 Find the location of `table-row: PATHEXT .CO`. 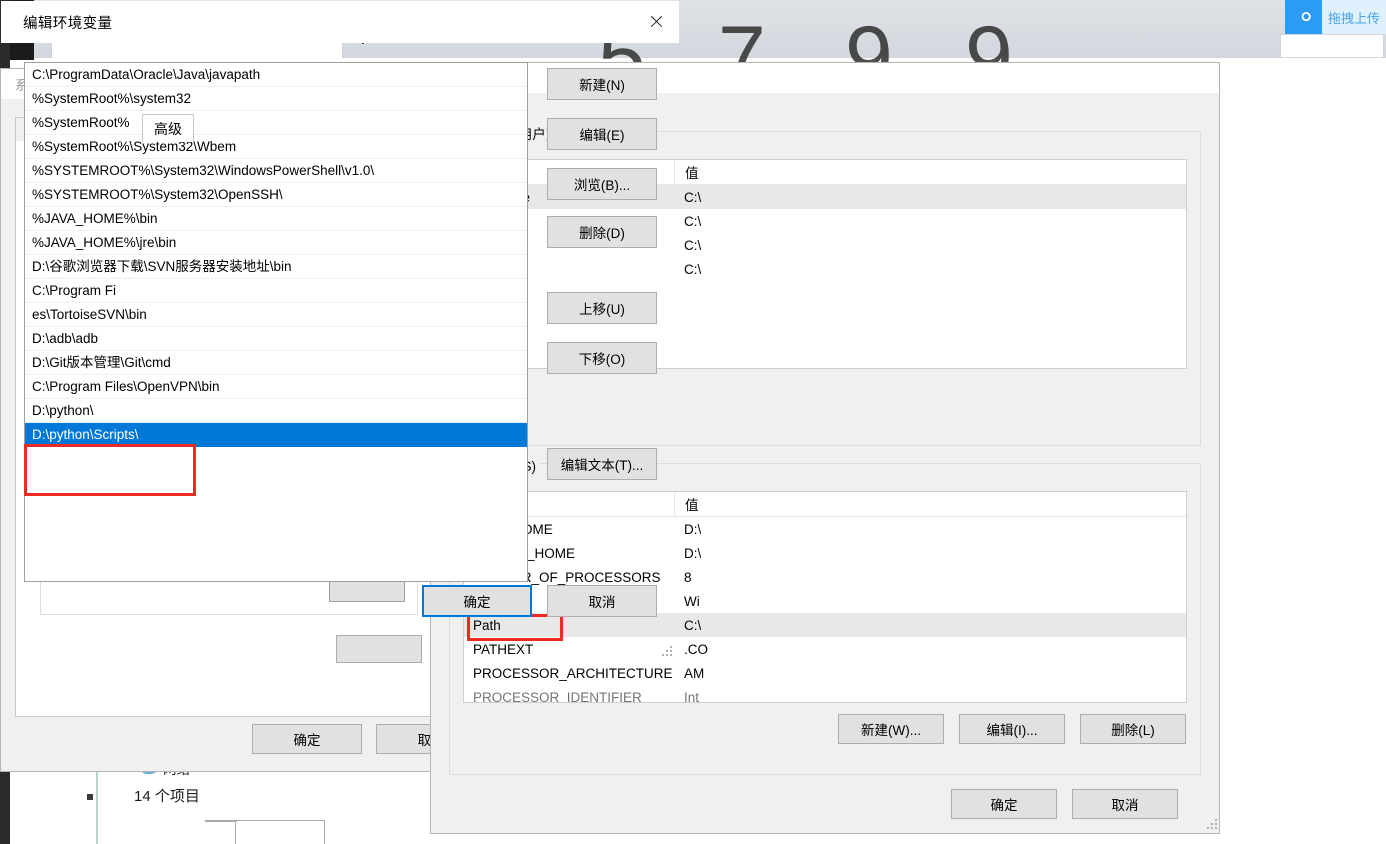

table-row: PATHEXT .CO is located at coordinates (825, 649).